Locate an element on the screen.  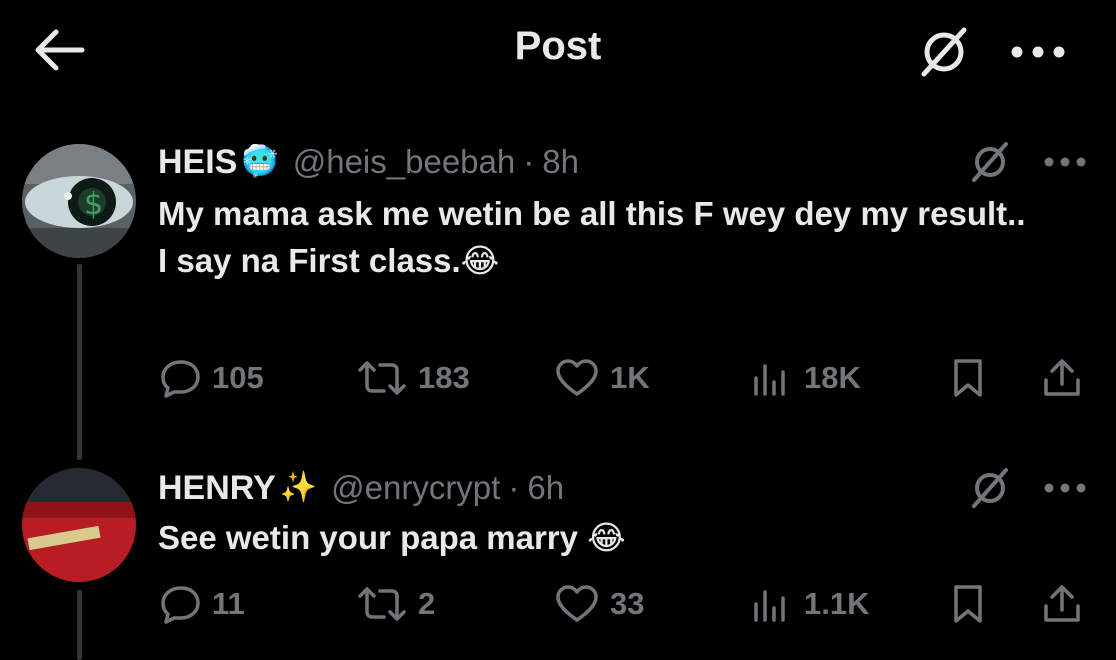
views-count: 18K is located at coordinates (832, 377).